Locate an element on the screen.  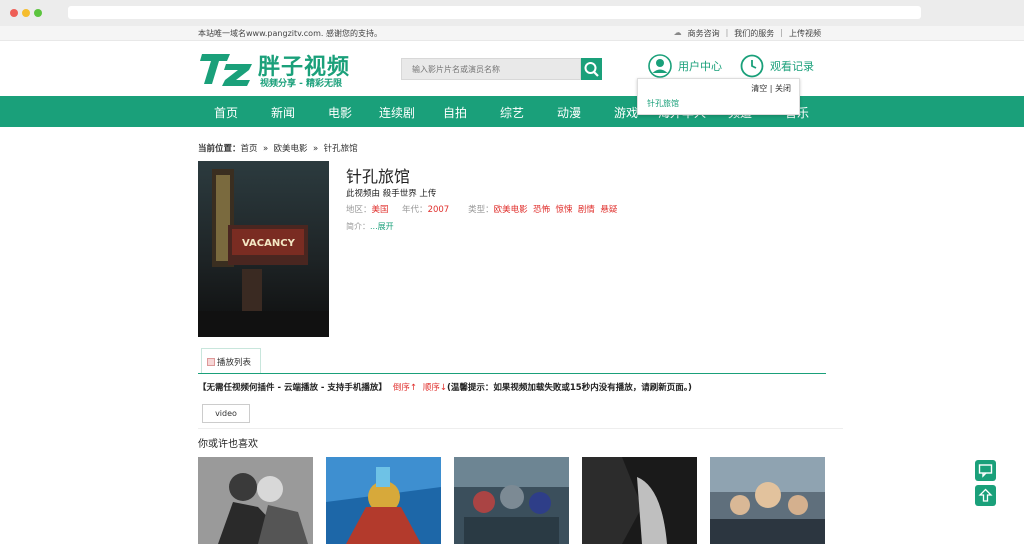
nav-news: 新闻 is located at coordinates (283, 112).